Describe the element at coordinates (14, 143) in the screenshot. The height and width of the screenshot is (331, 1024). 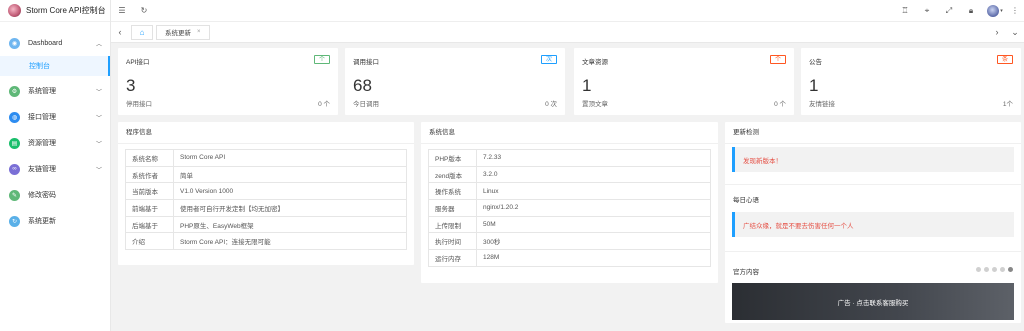
I see `resource-icon: ▤` at that location.